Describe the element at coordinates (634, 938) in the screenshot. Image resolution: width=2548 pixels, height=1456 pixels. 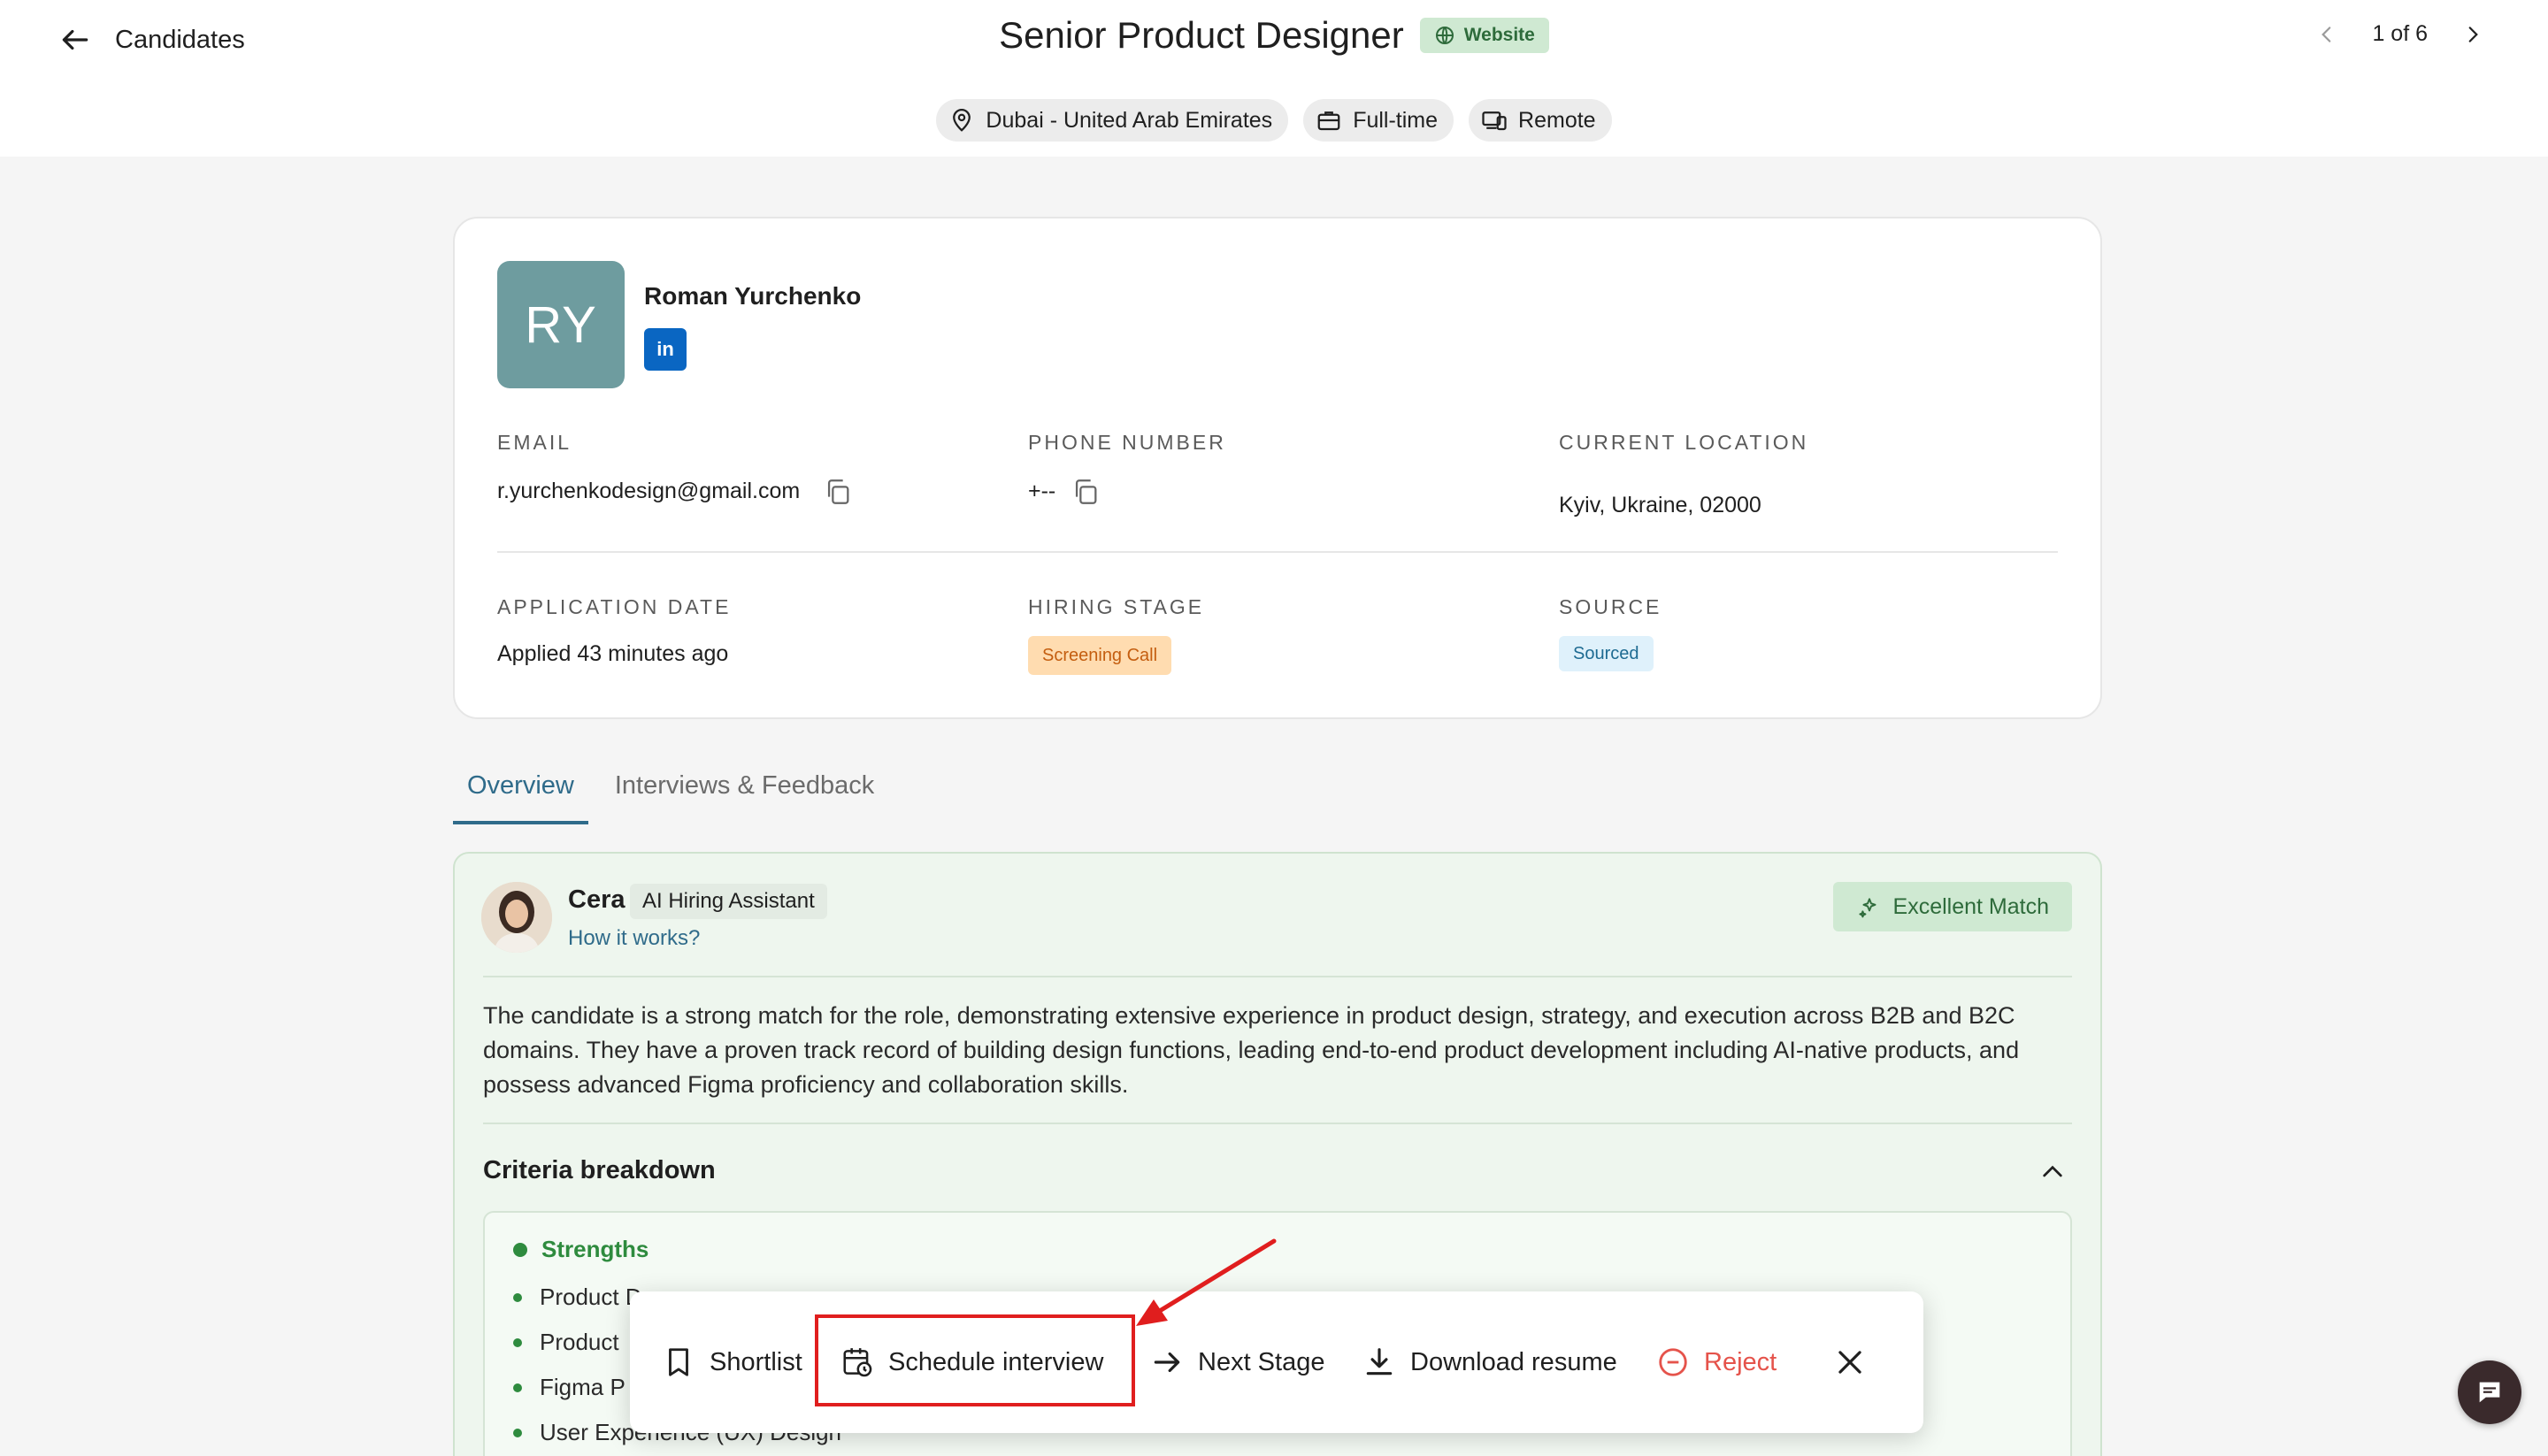
I see `how-it-works-link: How it works?` at that location.